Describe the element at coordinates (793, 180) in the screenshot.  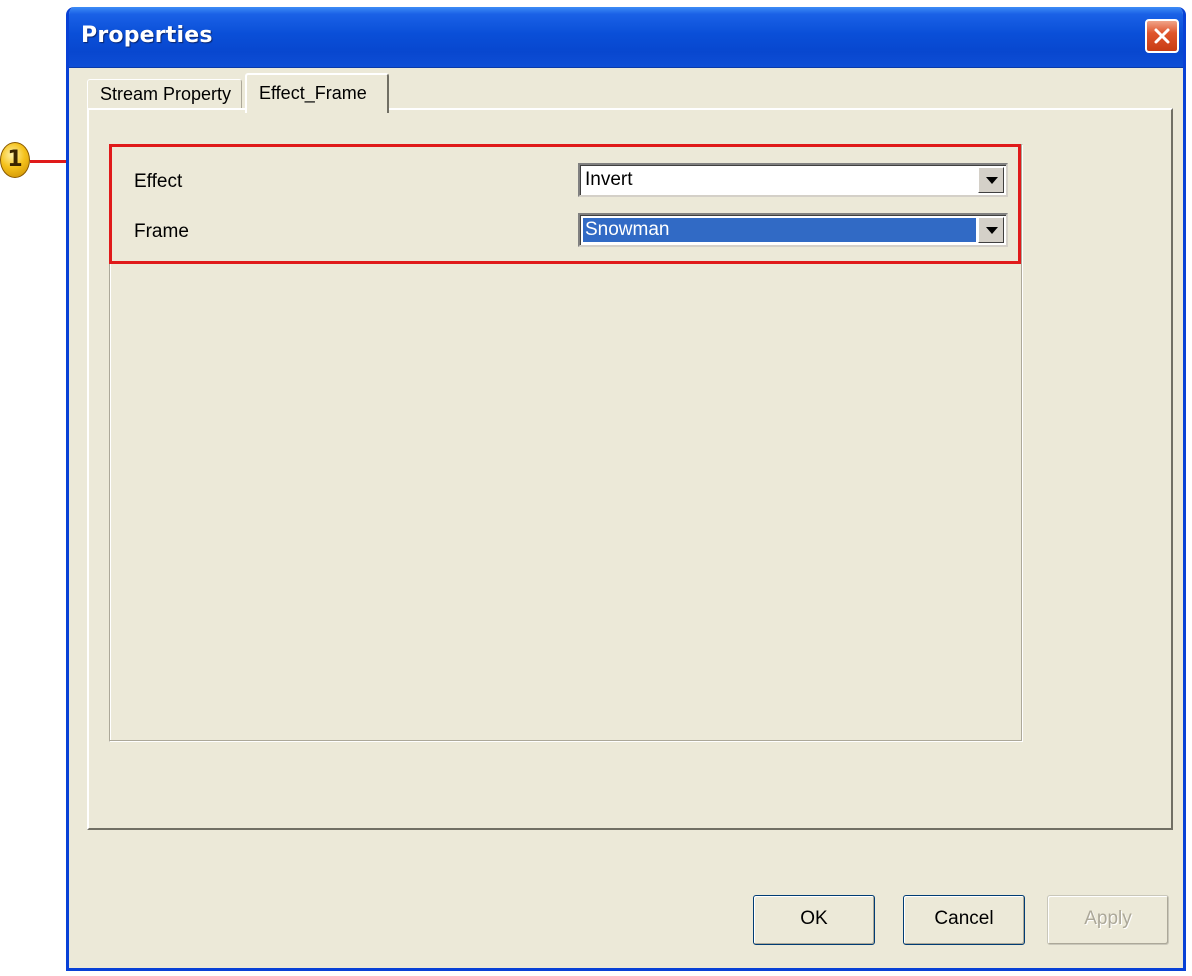
I see `effect-dropdown: Invert` at that location.